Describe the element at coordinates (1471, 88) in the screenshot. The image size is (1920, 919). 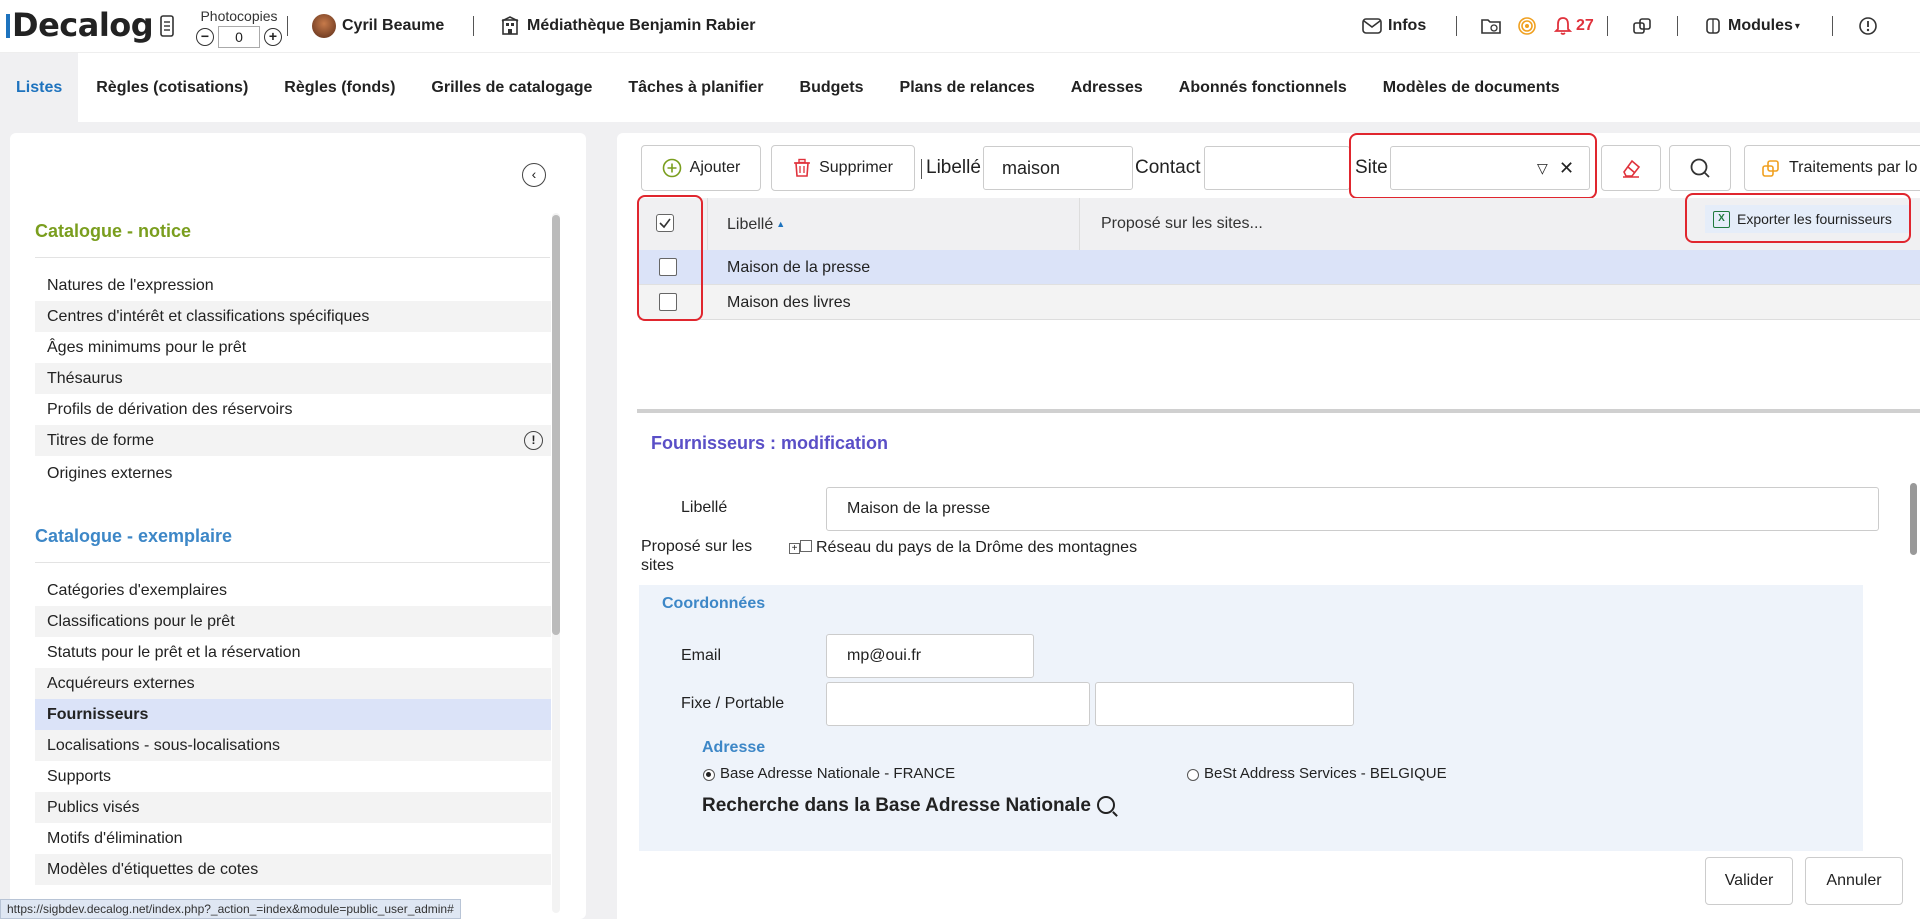
I see `tab-modeles-documents: Modèles de documents` at that location.